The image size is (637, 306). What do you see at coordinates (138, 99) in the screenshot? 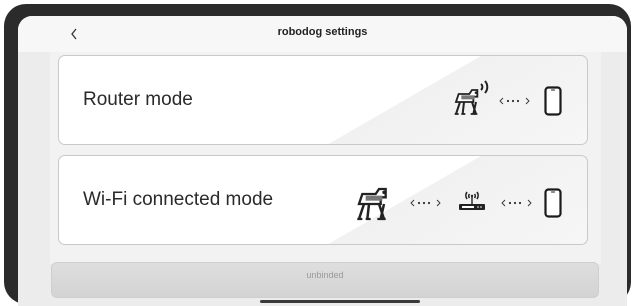
I see `mode-label: Router mode` at bounding box center [138, 99].